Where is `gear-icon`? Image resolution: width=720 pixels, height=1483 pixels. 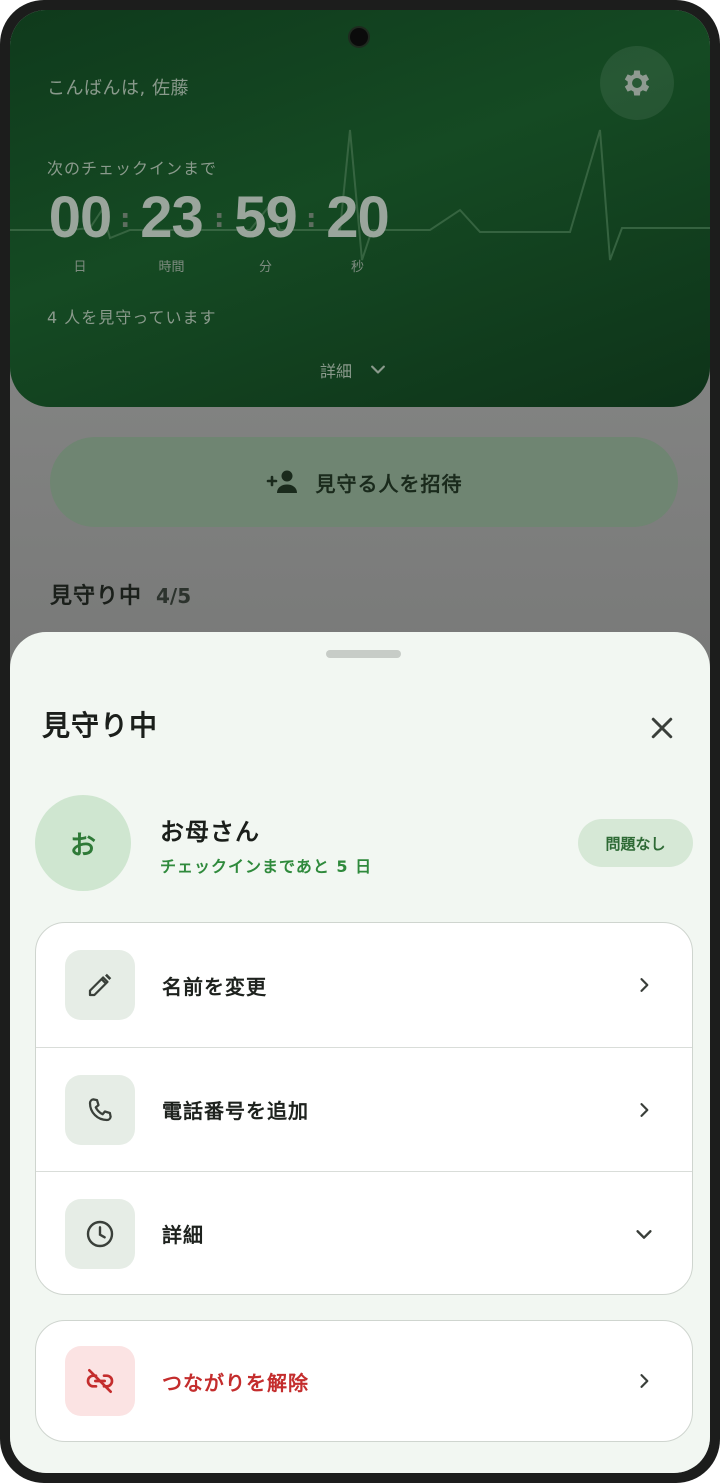 gear-icon is located at coordinates (637, 83).